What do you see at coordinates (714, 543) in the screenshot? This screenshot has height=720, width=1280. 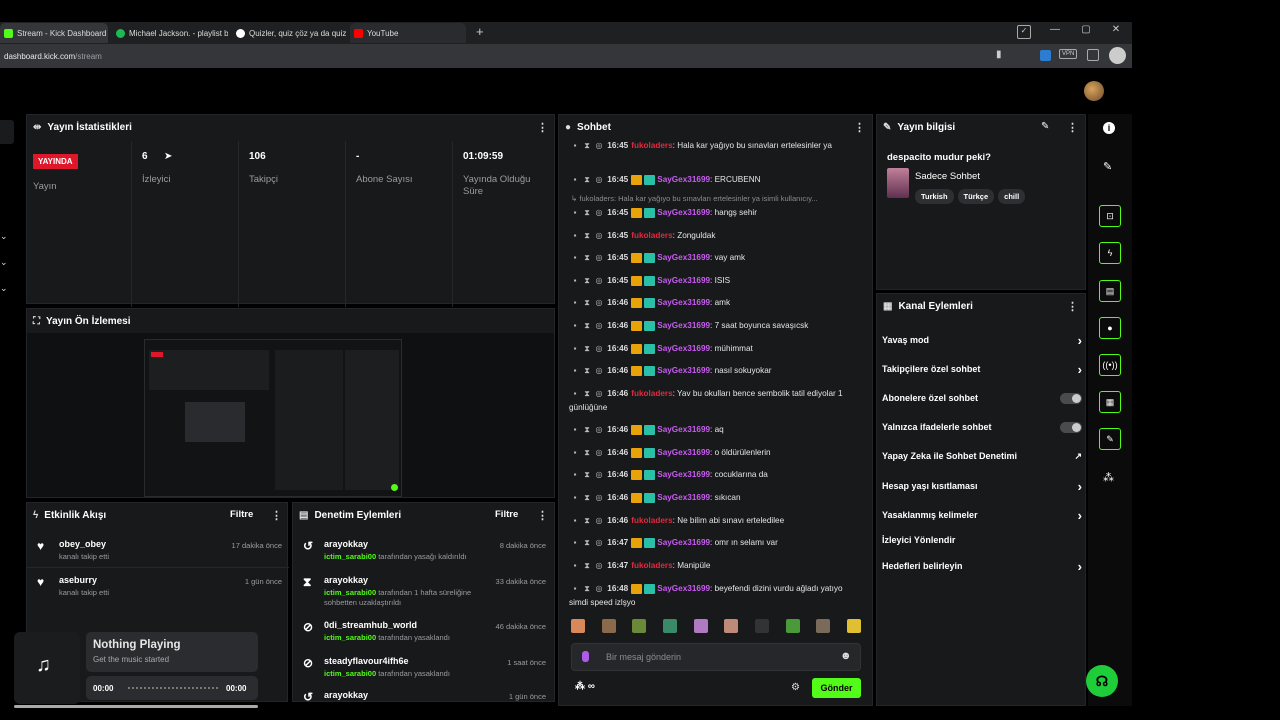 I see `chat-message: ▪ ⧗ ◎ 16:47 SayGex31699: omr ın selamı var` at bounding box center [714, 543].